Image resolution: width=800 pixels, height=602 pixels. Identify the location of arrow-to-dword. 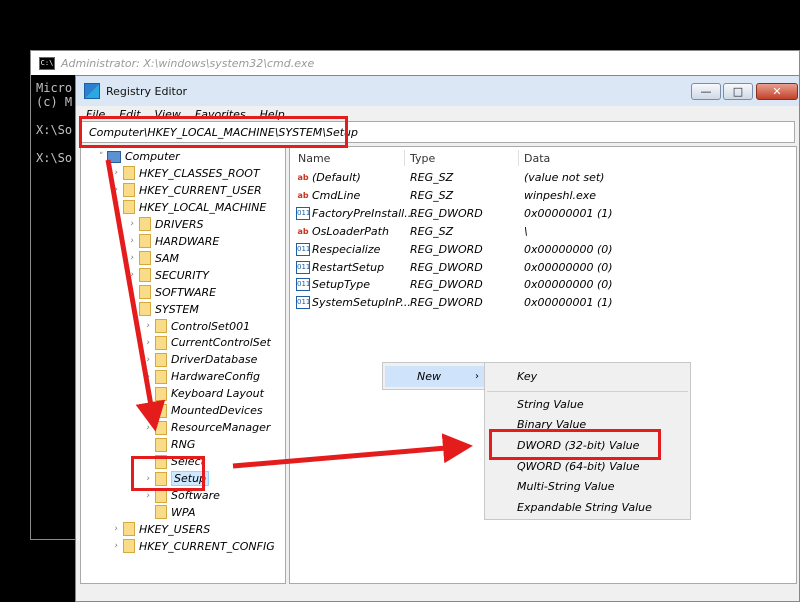
(352, 451).